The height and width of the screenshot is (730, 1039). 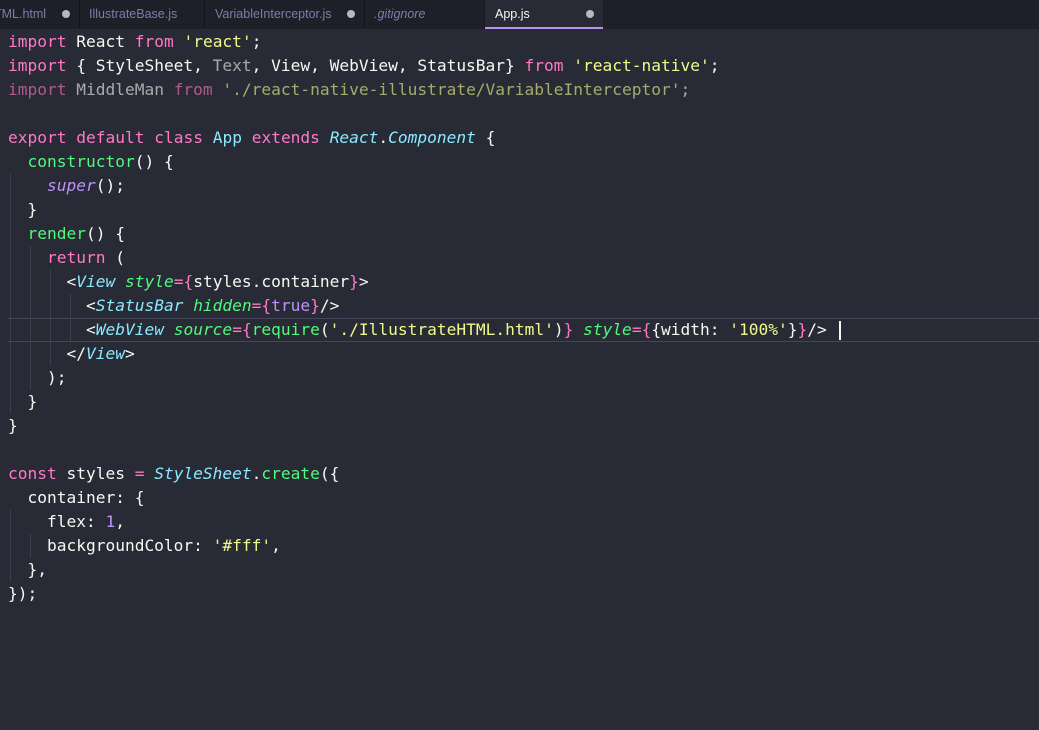 I want to click on code-token: () {, so click(x=105, y=233).